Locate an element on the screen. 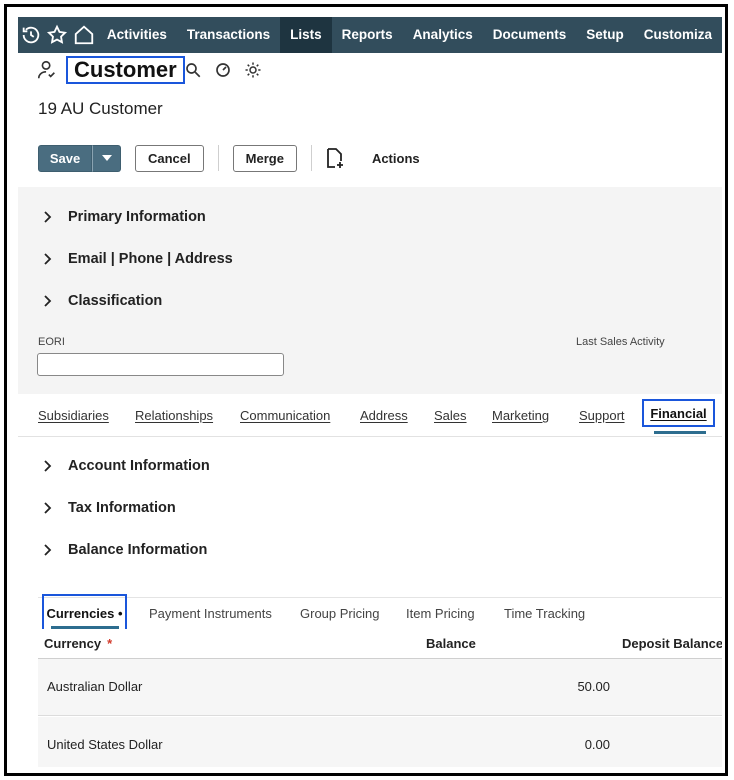  currency-cell: United States Dollar is located at coordinates (105, 744).